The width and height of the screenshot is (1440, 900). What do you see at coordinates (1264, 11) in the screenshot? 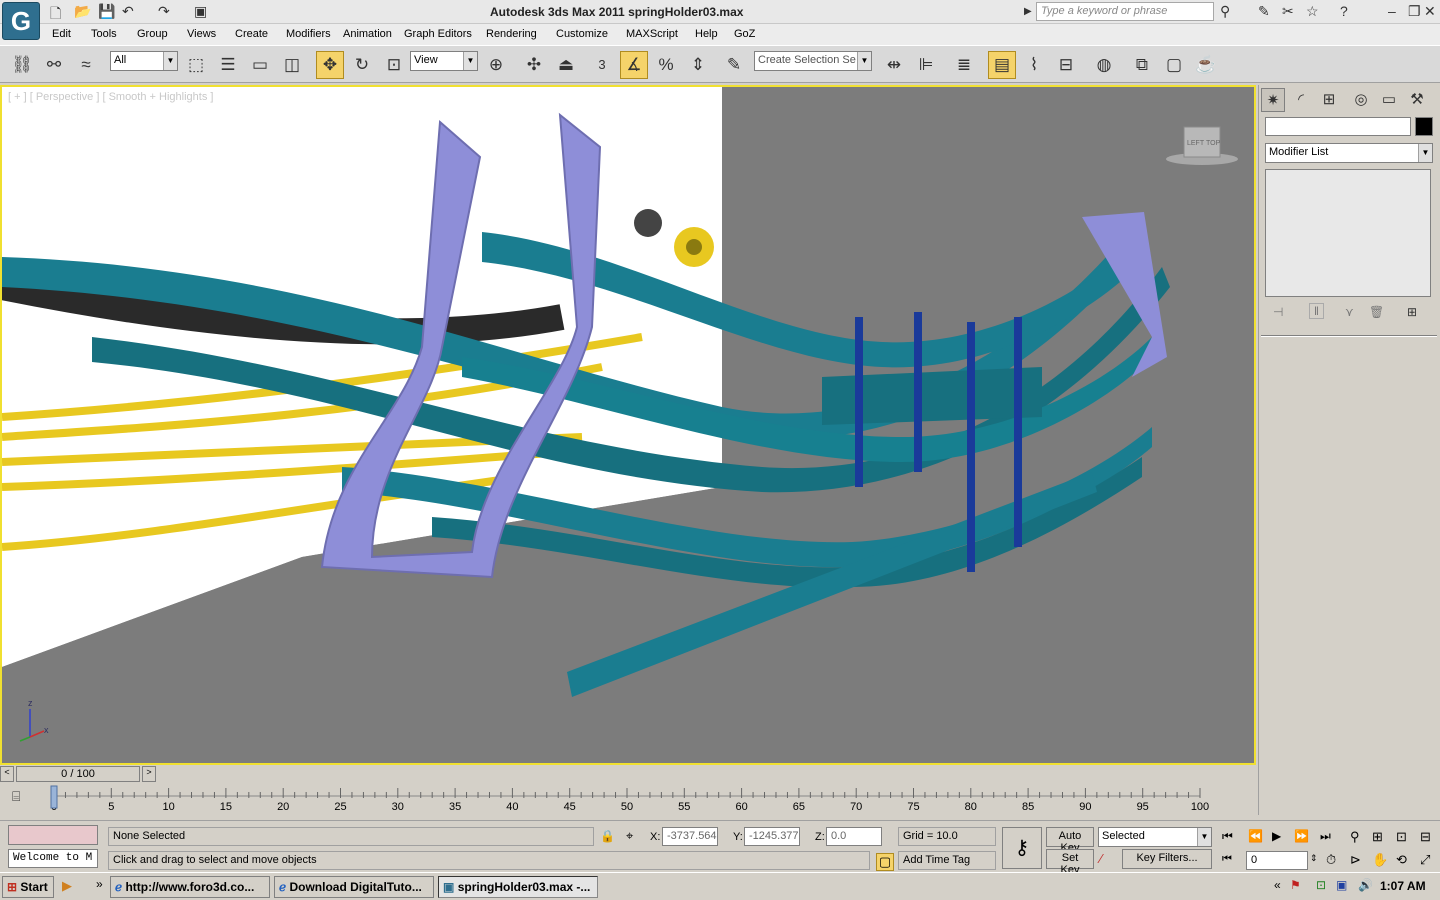
I see `communication-center-icon: ✎` at bounding box center [1264, 11].